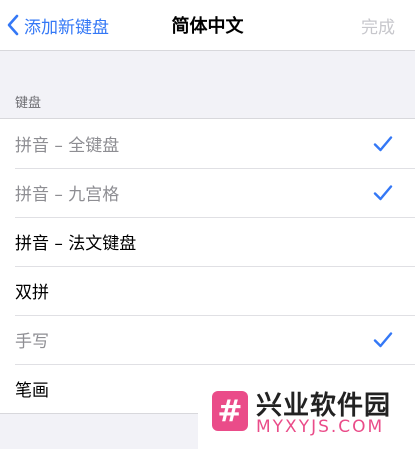 This screenshot has width=415, height=449. What do you see at coordinates (67, 146) in the screenshot?
I see `keyboard-row-label: 拼音 – 全键盘` at bounding box center [67, 146].